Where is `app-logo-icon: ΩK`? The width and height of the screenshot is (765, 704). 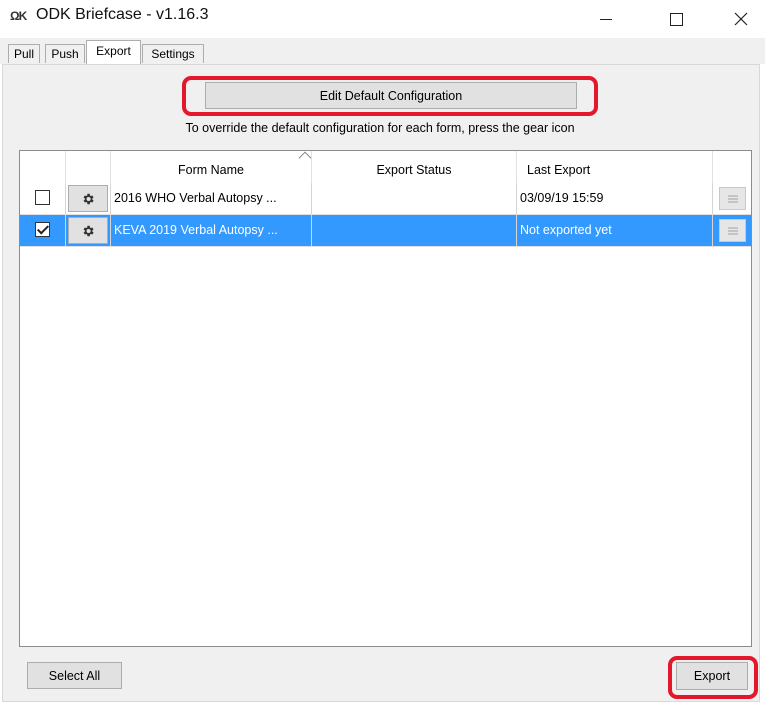
app-logo-icon: ΩK is located at coordinates (18, 16).